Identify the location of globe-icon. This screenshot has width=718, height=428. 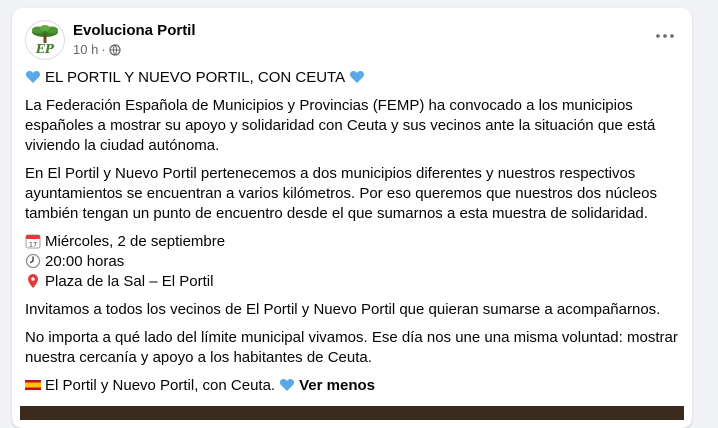
(115, 49).